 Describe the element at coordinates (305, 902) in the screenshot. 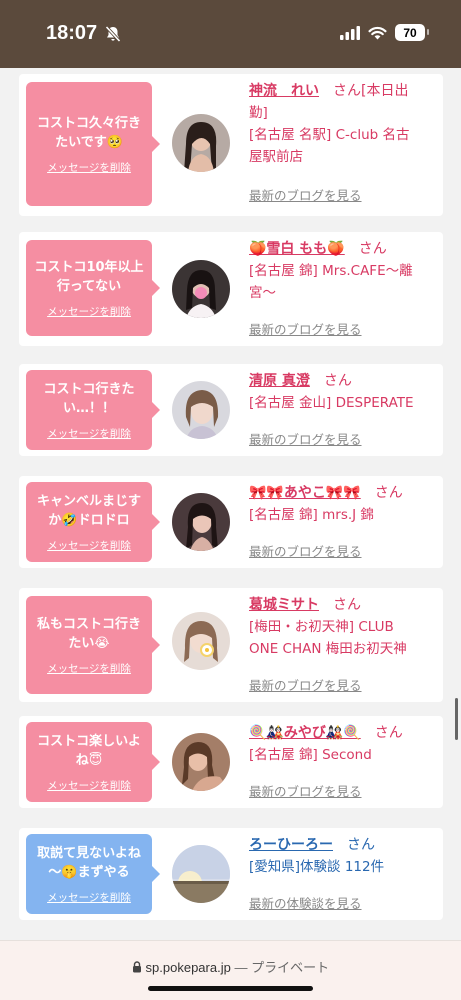

I see `latest-review-link: 最新の体験談を見る` at that location.